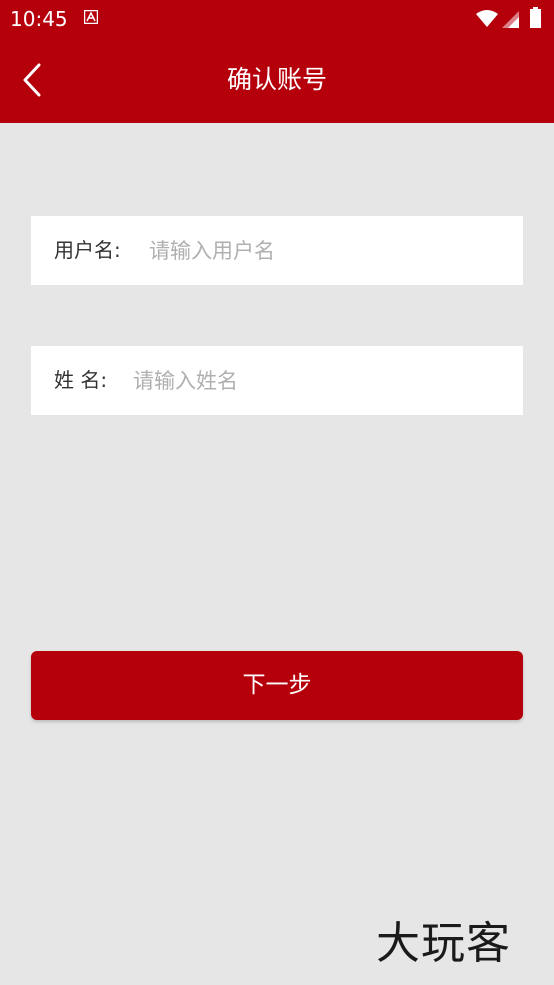 The height and width of the screenshot is (985, 554). What do you see at coordinates (277, 61) in the screenshot?
I see `app-header: 10:45 确认账号` at bounding box center [277, 61].